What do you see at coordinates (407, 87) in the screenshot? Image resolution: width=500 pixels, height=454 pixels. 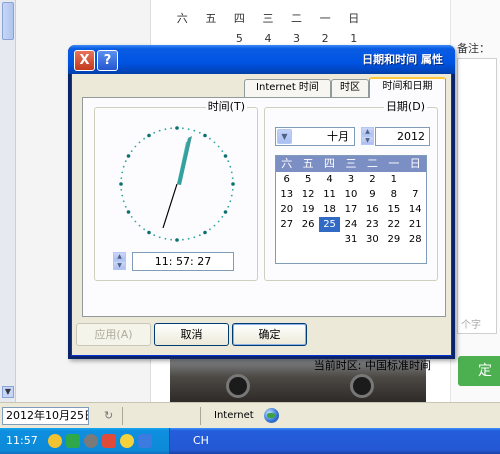 I see `tab-time-and-date: 时间和日期` at bounding box center [407, 87].